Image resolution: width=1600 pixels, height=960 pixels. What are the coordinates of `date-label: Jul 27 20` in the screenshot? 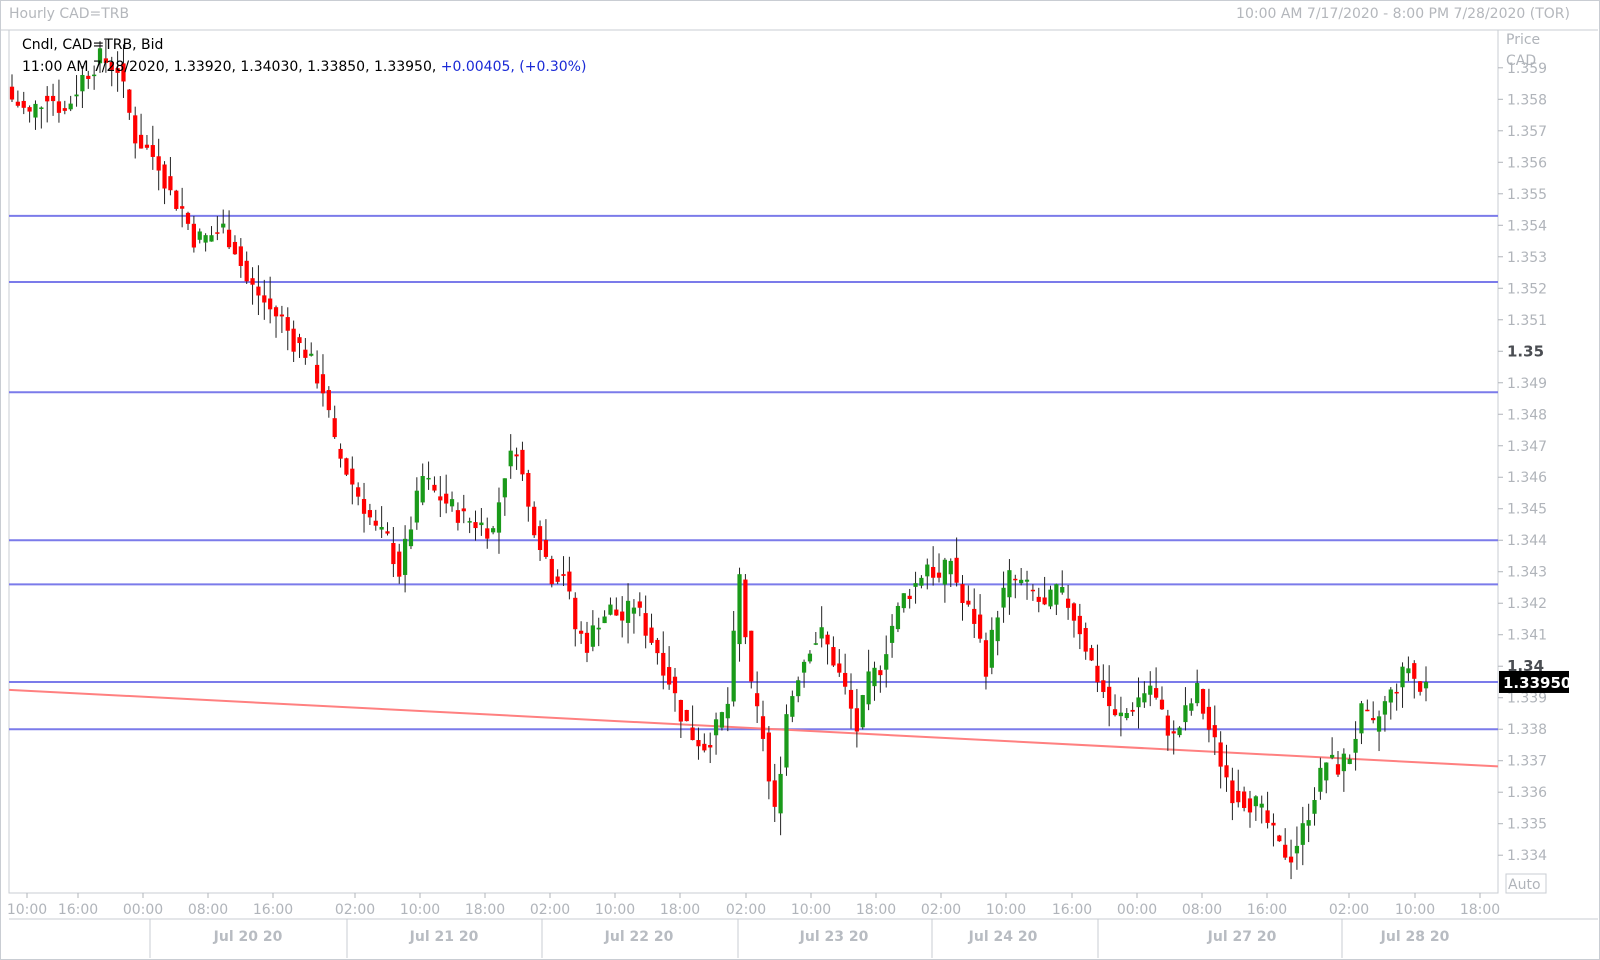 It's located at (1242, 937).